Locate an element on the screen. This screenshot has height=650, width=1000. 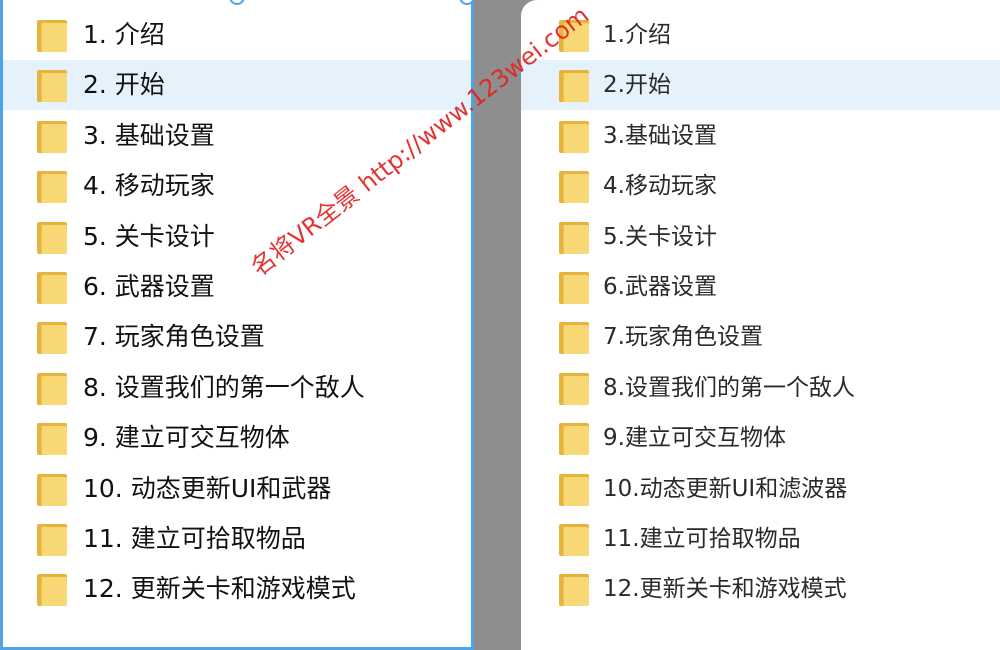
folder-name: 7. 玩家角色设置 is located at coordinates (174, 337).